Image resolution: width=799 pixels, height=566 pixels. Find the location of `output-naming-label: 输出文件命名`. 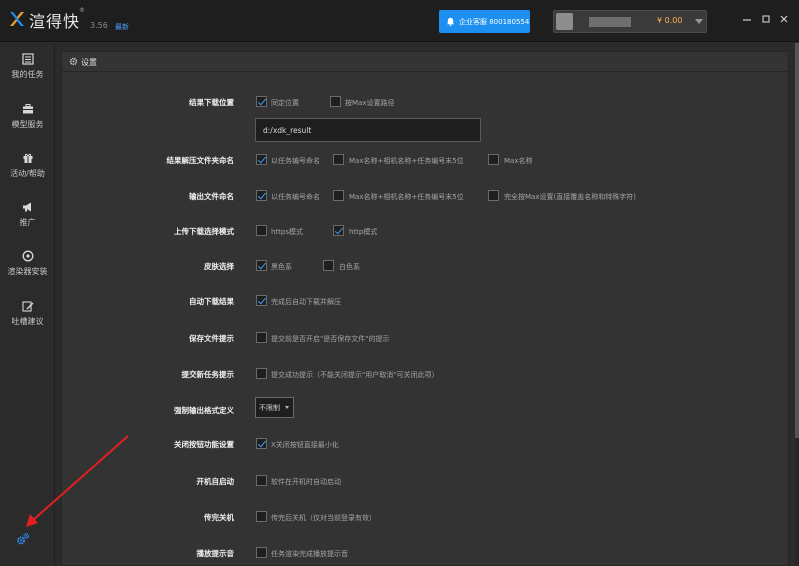

output-naming-label: 输出文件命名 is located at coordinates (211, 196).